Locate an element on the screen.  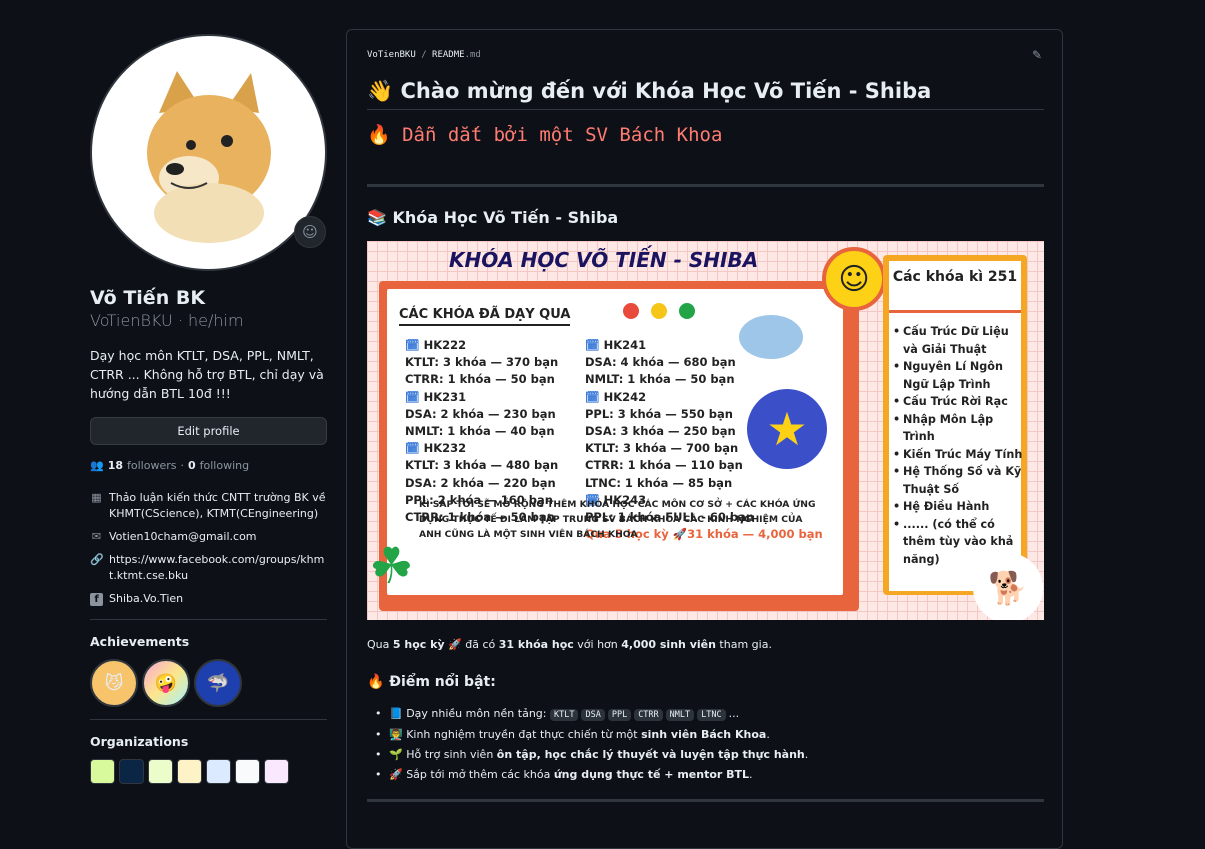
side-course-item: Hệ Điều Hành is located at coordinates (957, 507).